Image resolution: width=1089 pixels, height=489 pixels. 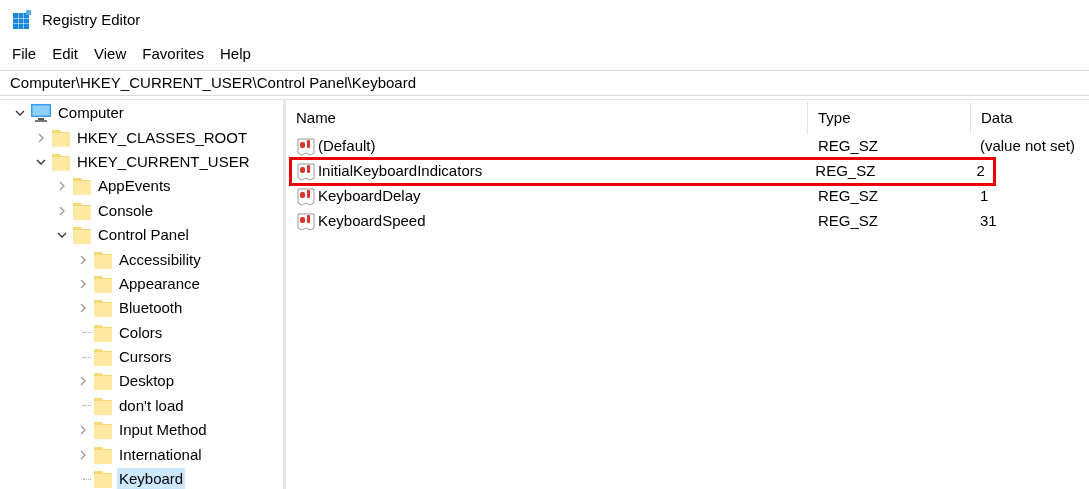 I want to click on column-header: Name, so click(x=546, y=118).